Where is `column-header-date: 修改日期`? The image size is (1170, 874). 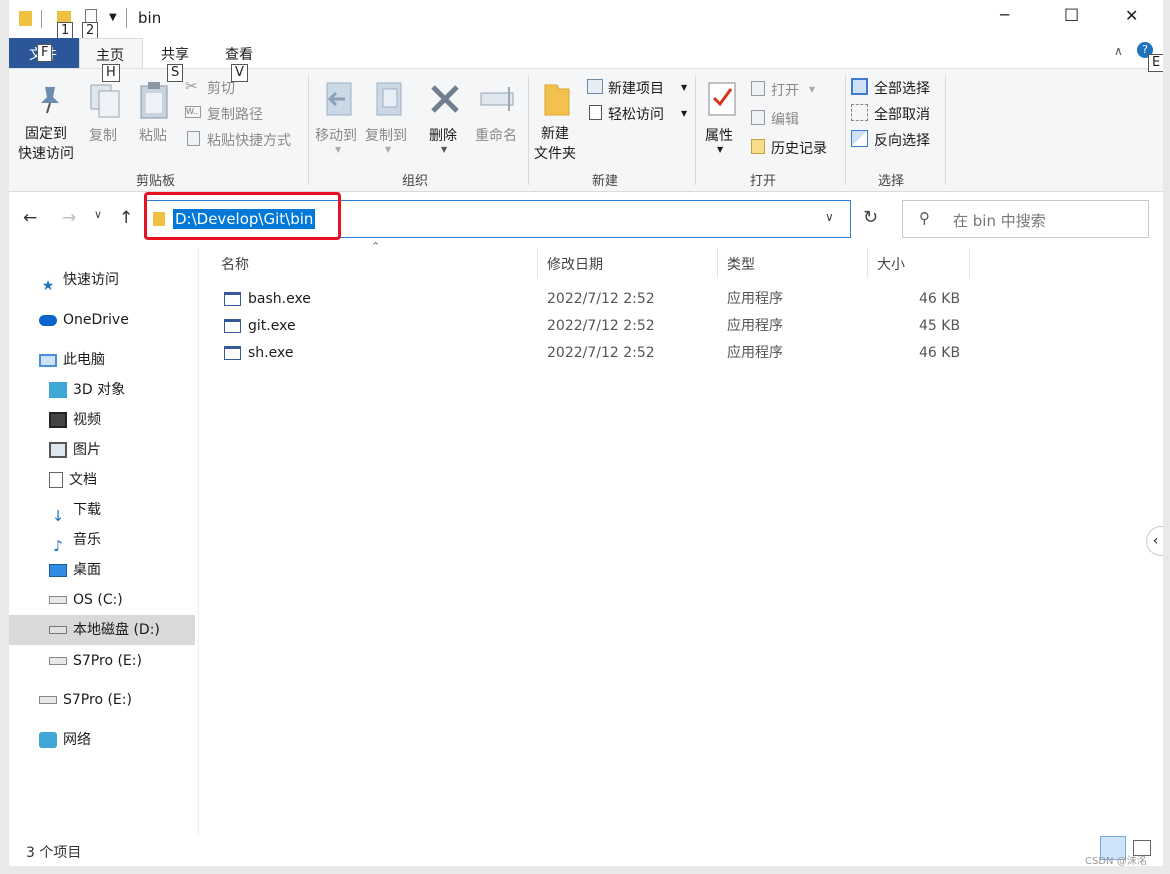 column-header-date: 修改日期 is located at coordinates (575, 265).